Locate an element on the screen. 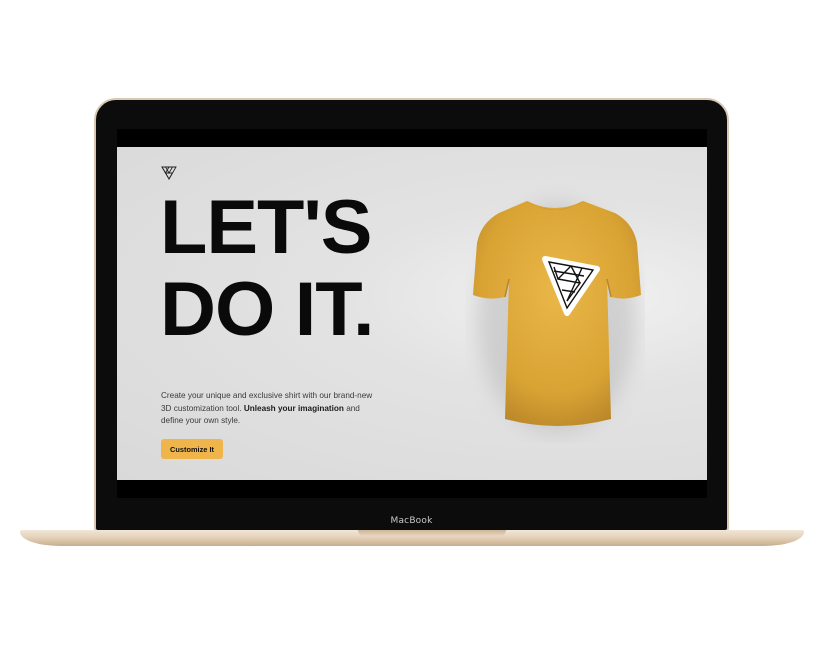 This screenshot has height=645, width=824. hero-headline: LET'S DO IT. is located at coordinates (267, 268).